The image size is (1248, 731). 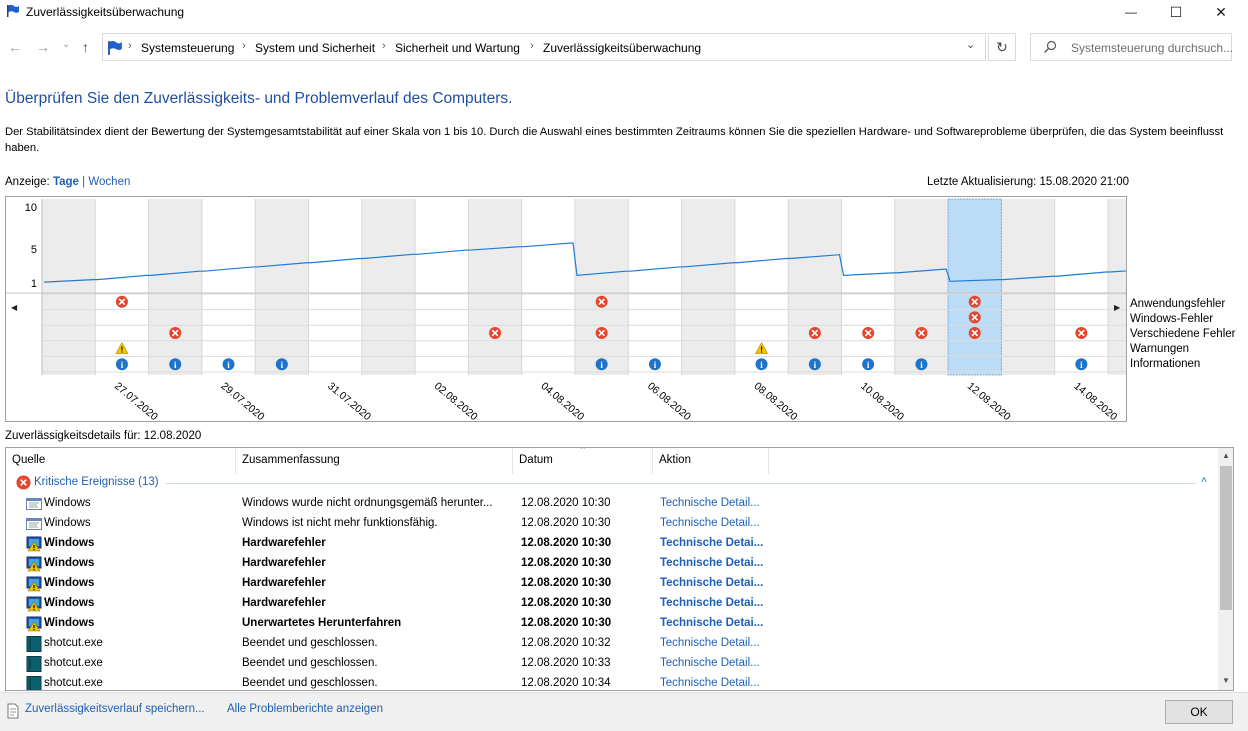 What do you see at coordinates (1204, 480) in the screenshot?
I see `collapse-icon: ˄` at bounding box center [1204, 480].